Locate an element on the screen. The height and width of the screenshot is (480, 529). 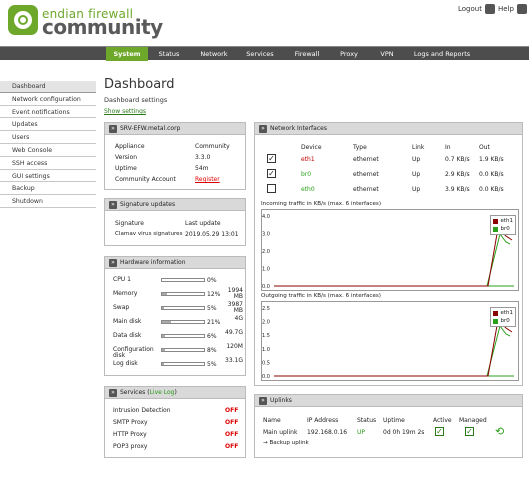
interface-link: Up is located at coordinates (416, 189).